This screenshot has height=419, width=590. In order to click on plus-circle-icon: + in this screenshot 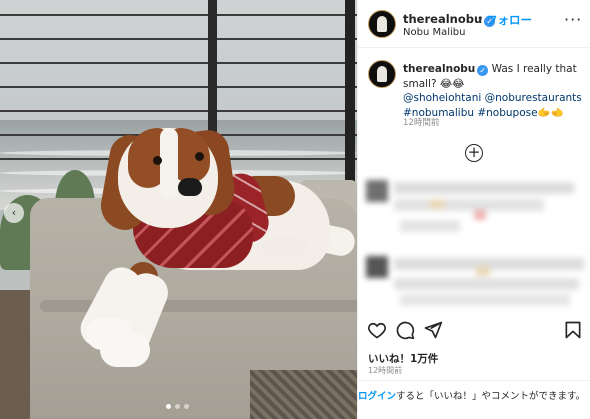, I will do `click(474, 153)`.